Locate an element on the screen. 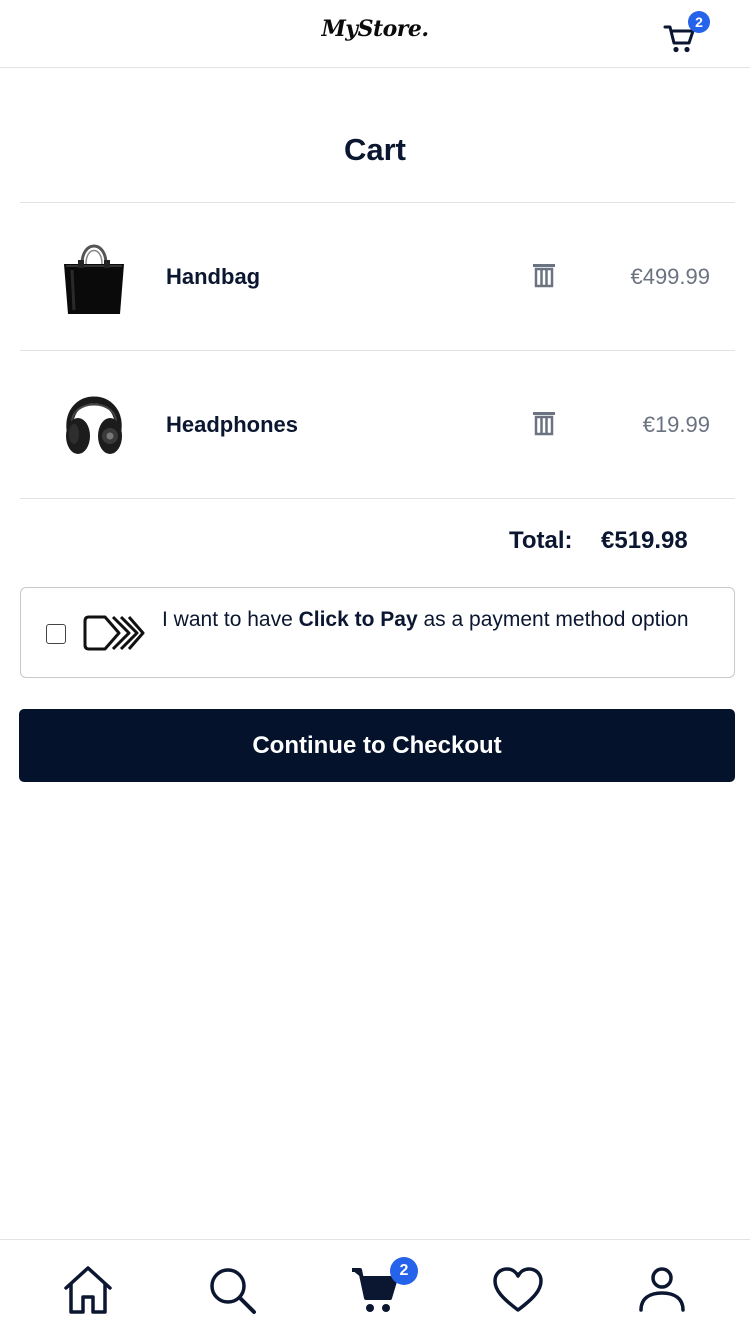 The height and width of the screenshot is (1334, 750). top-bar: MyStore. is located at coordinates (375, 34).